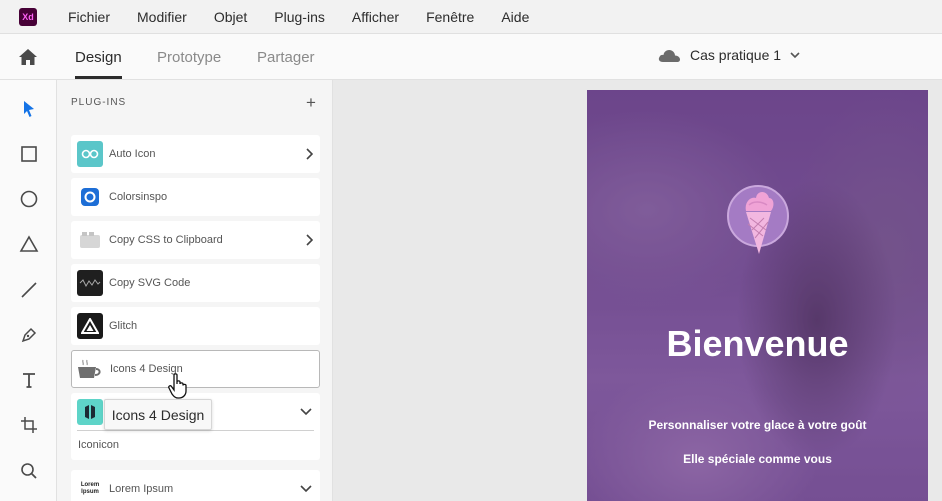  Describe the element at coordinates (90, 197) in the screenshot. I see `colorsinspo-icon` at that location.